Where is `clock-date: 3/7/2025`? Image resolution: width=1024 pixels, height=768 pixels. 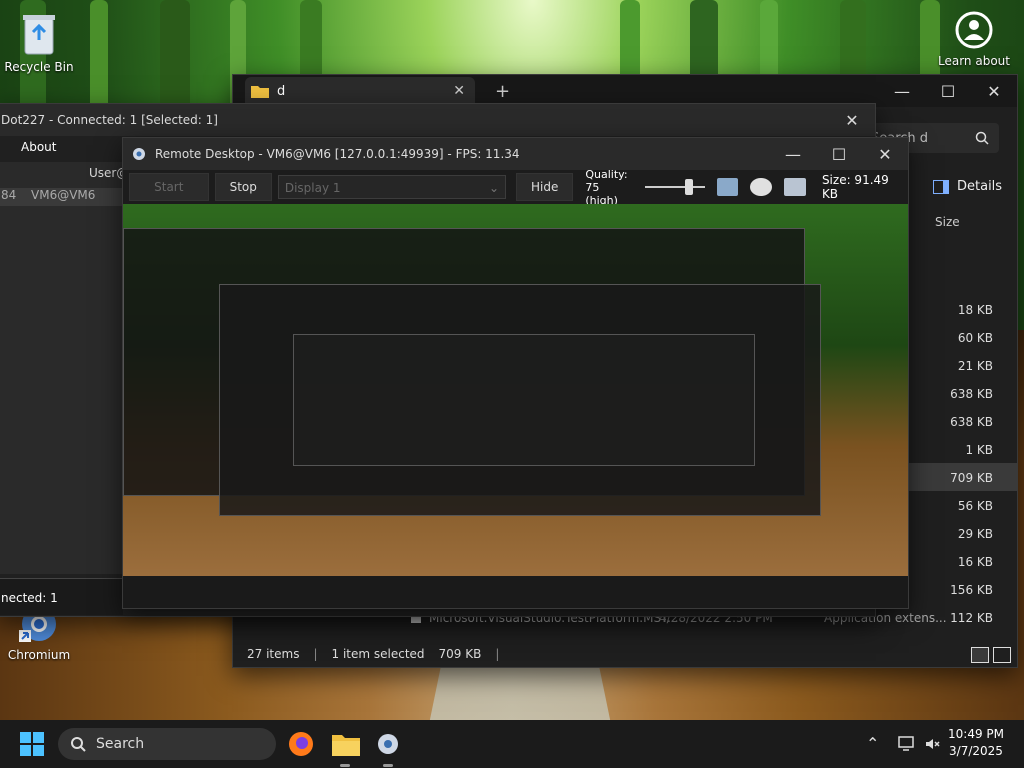
clock-date: 3/7/2025 is located at coordinates (976, 751).